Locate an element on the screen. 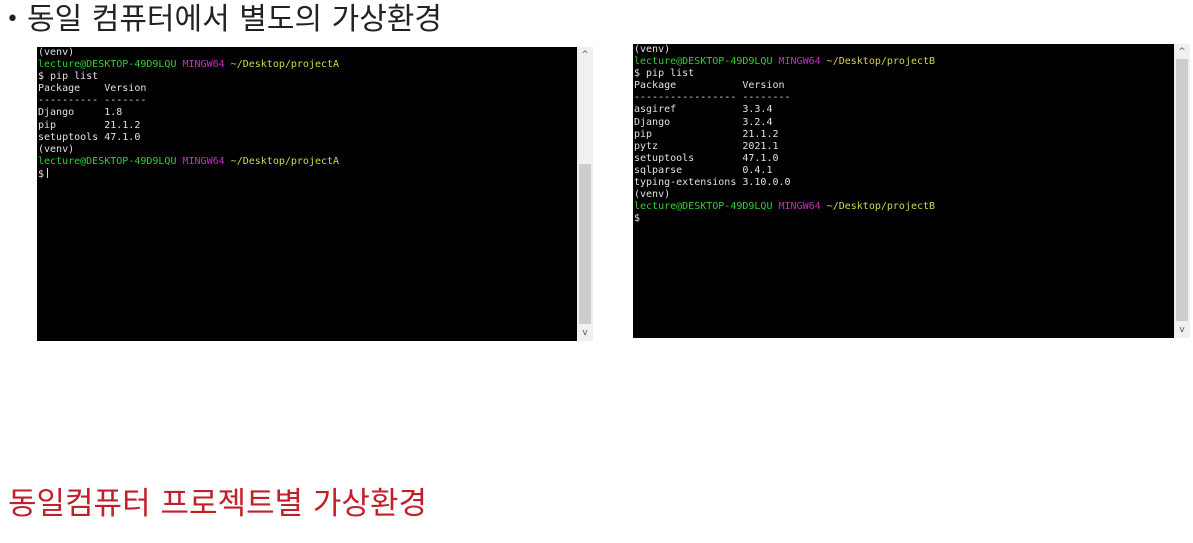  terminal-text: ----------------- -------- is located at coordinates (712, 98).